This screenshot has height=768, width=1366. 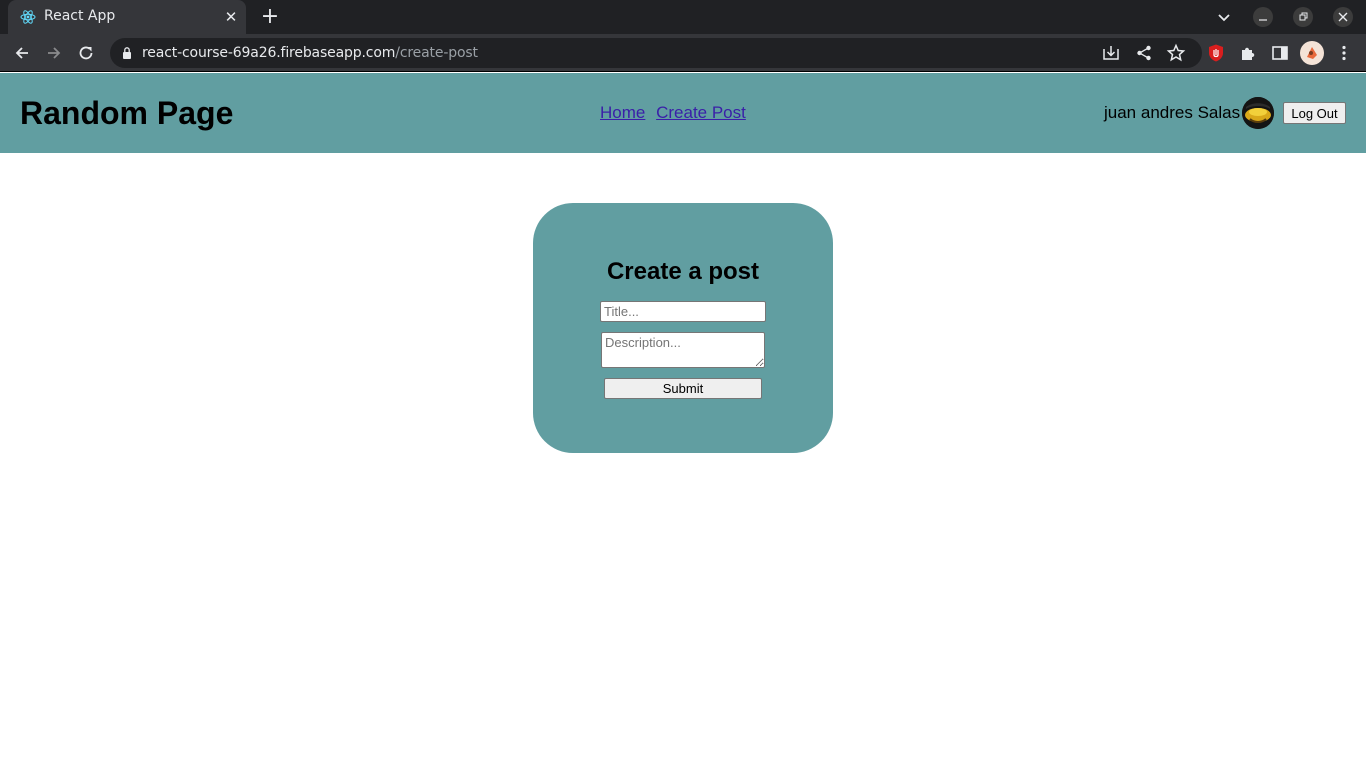 I want to click on url-path: /create-post, so click(x=436, y=53).